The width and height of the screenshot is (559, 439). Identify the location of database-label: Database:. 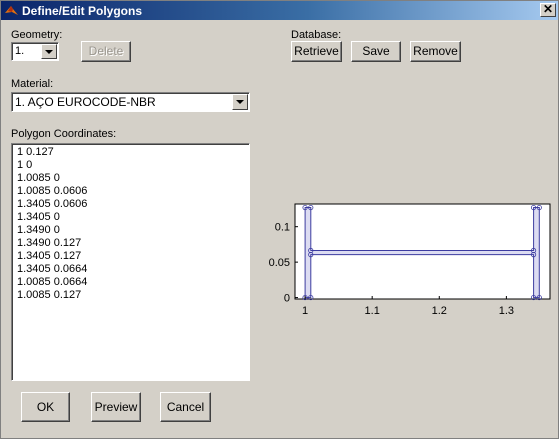
(316, 35).